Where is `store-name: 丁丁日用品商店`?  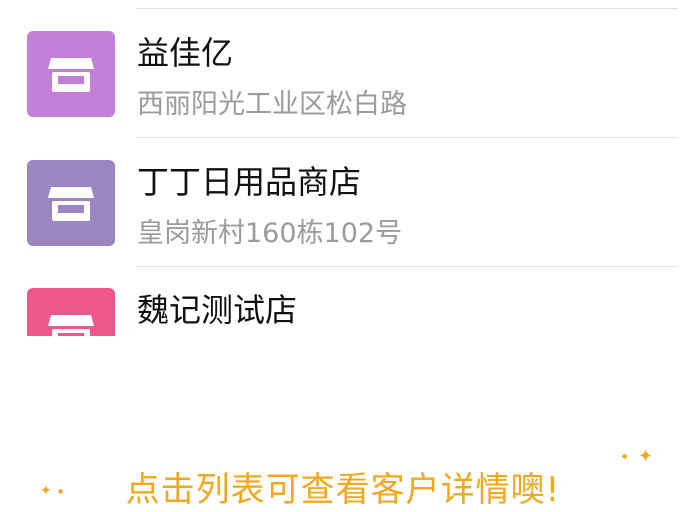
store-name: 丁丁日用品商店 is located at coordinates (249, 182).